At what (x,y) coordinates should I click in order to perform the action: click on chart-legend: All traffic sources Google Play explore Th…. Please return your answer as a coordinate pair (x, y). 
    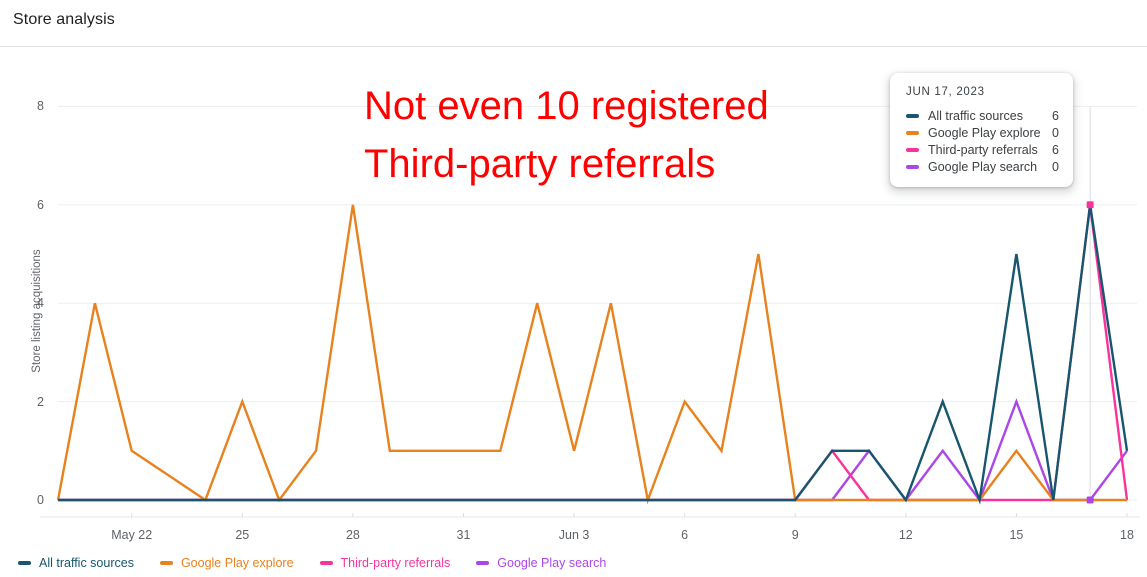
    Looking at the image, I should click on (573, 562).